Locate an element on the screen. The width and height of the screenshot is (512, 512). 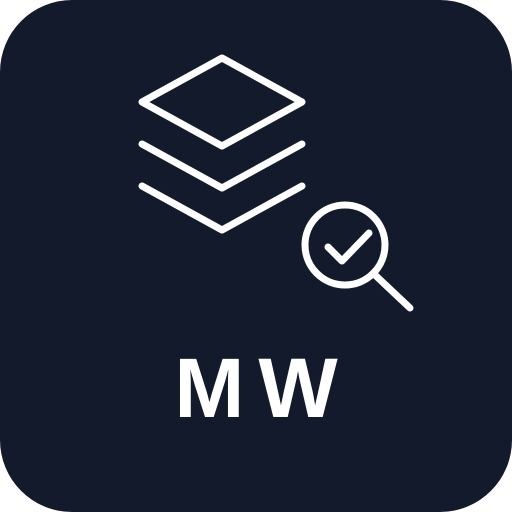
layers-stack-icon is located at coordinates (222, 144).